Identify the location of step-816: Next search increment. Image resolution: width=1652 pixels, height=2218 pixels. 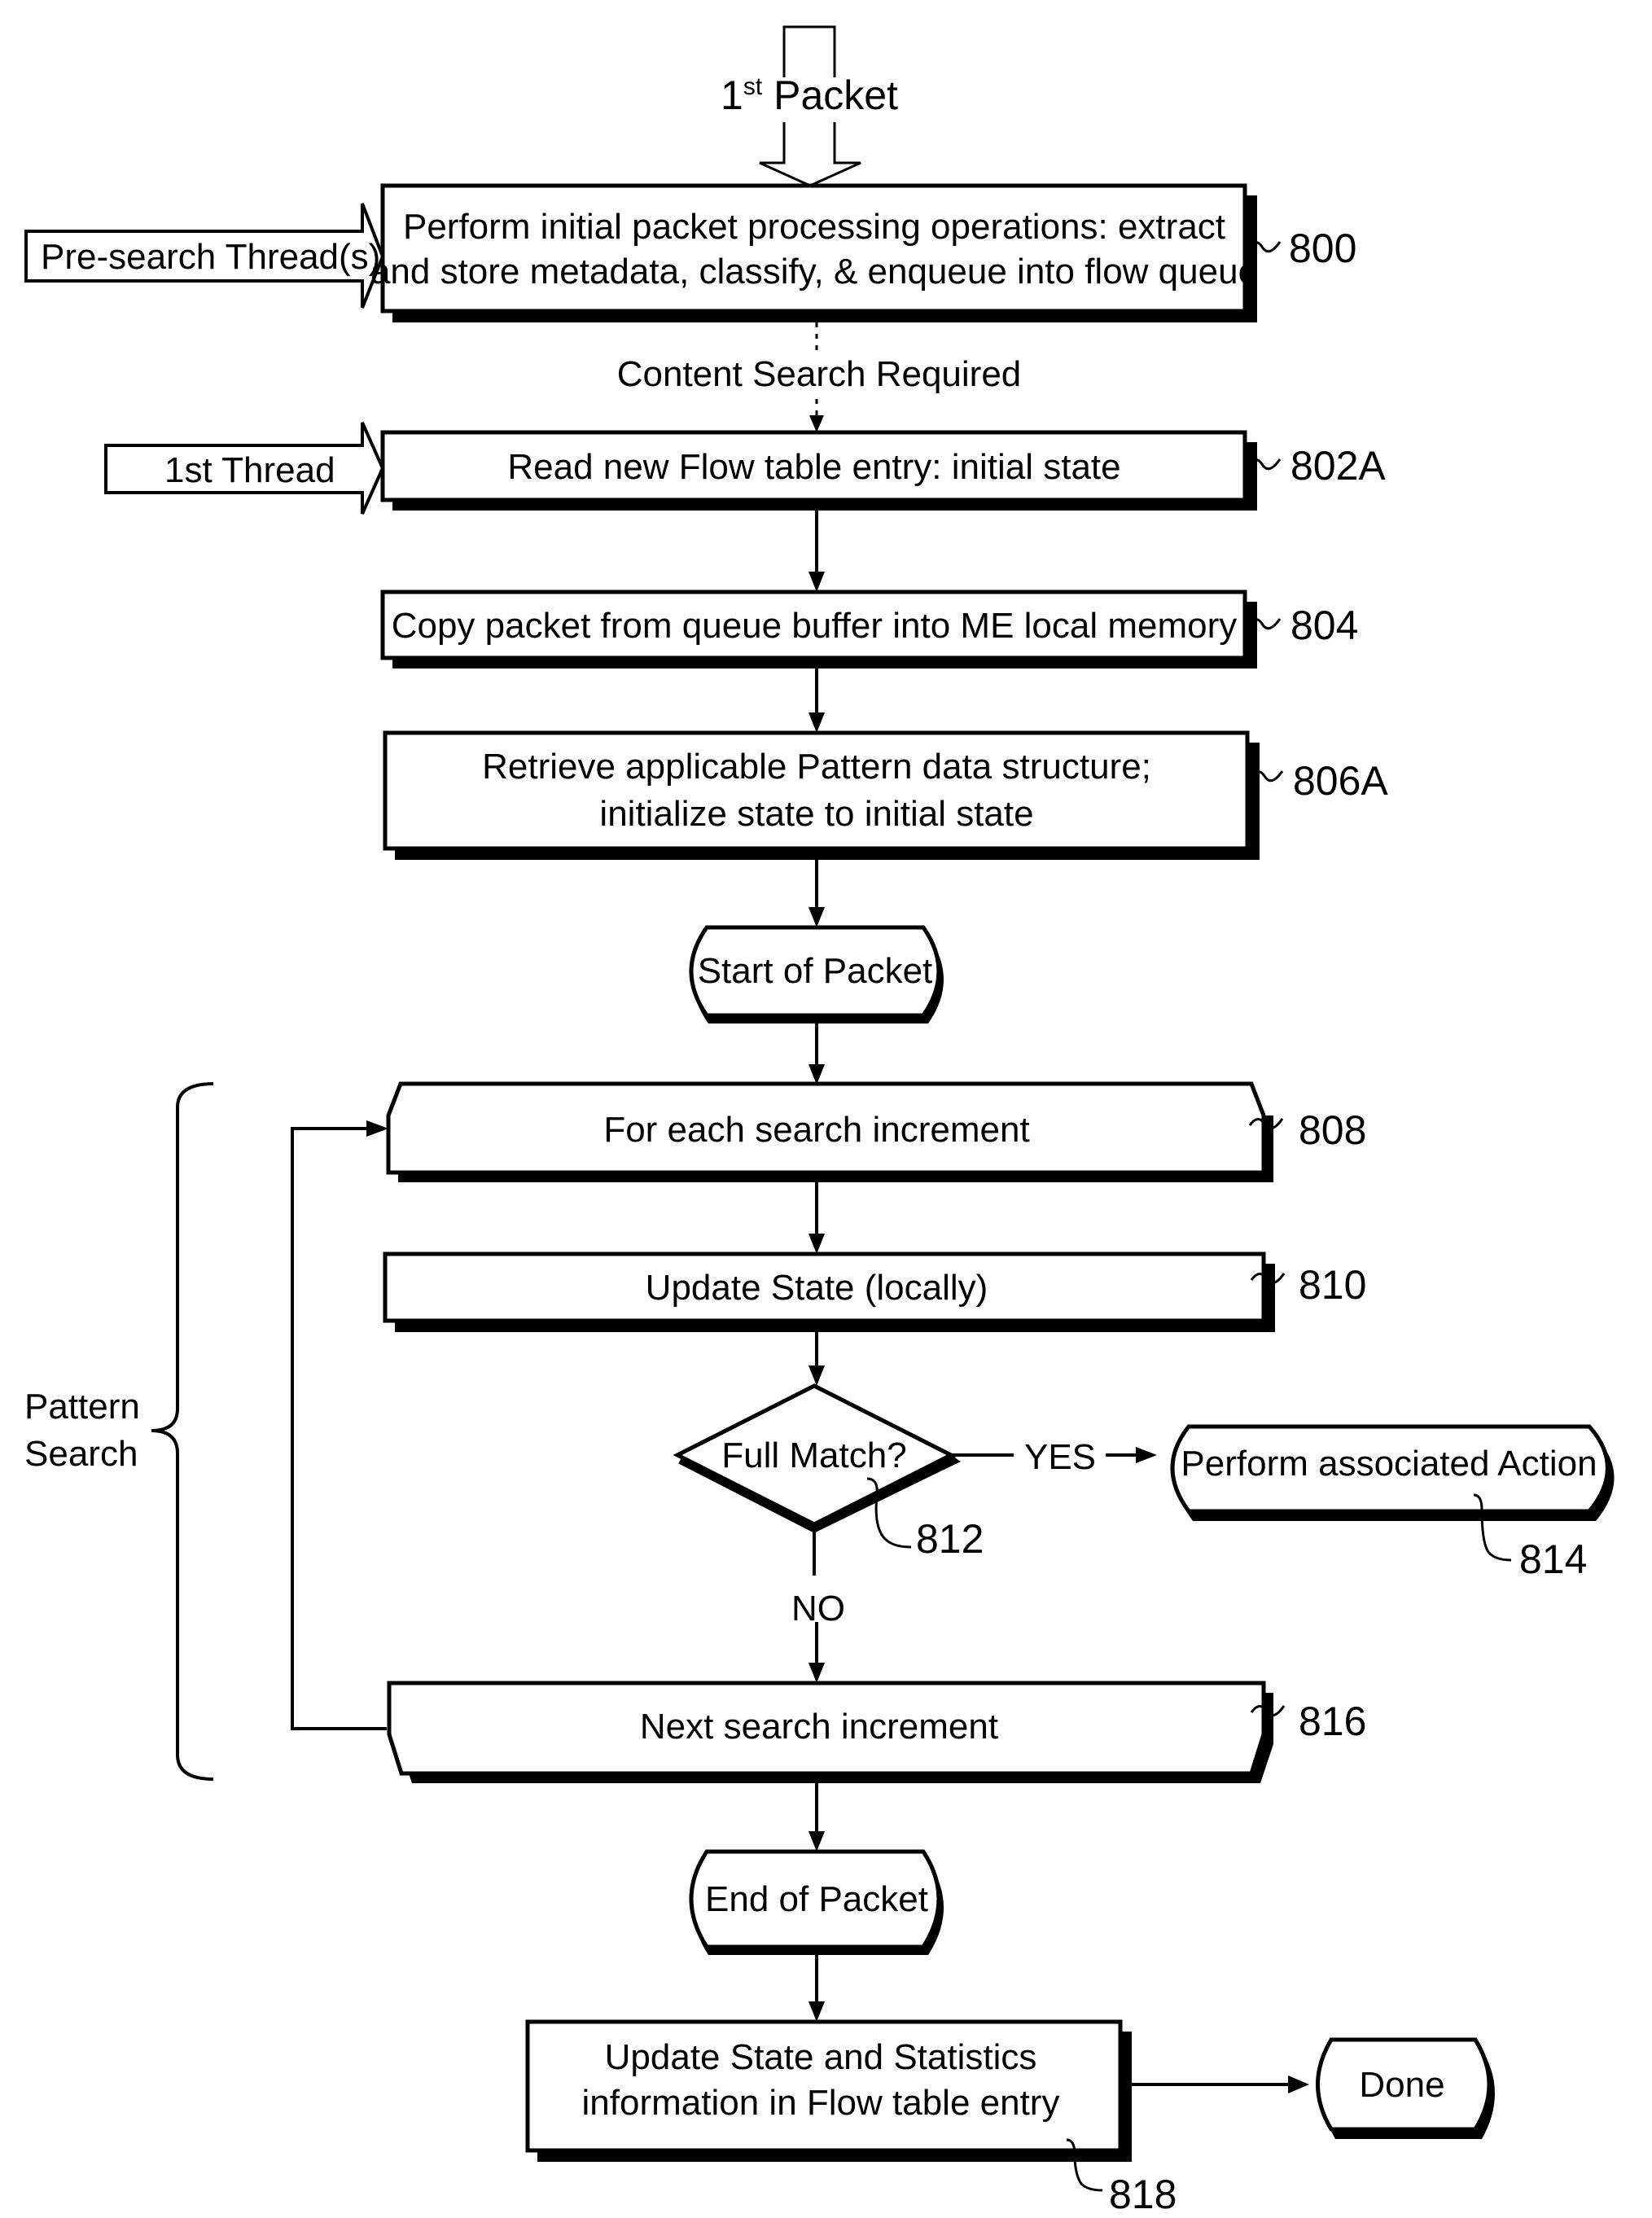
(830, 1732).